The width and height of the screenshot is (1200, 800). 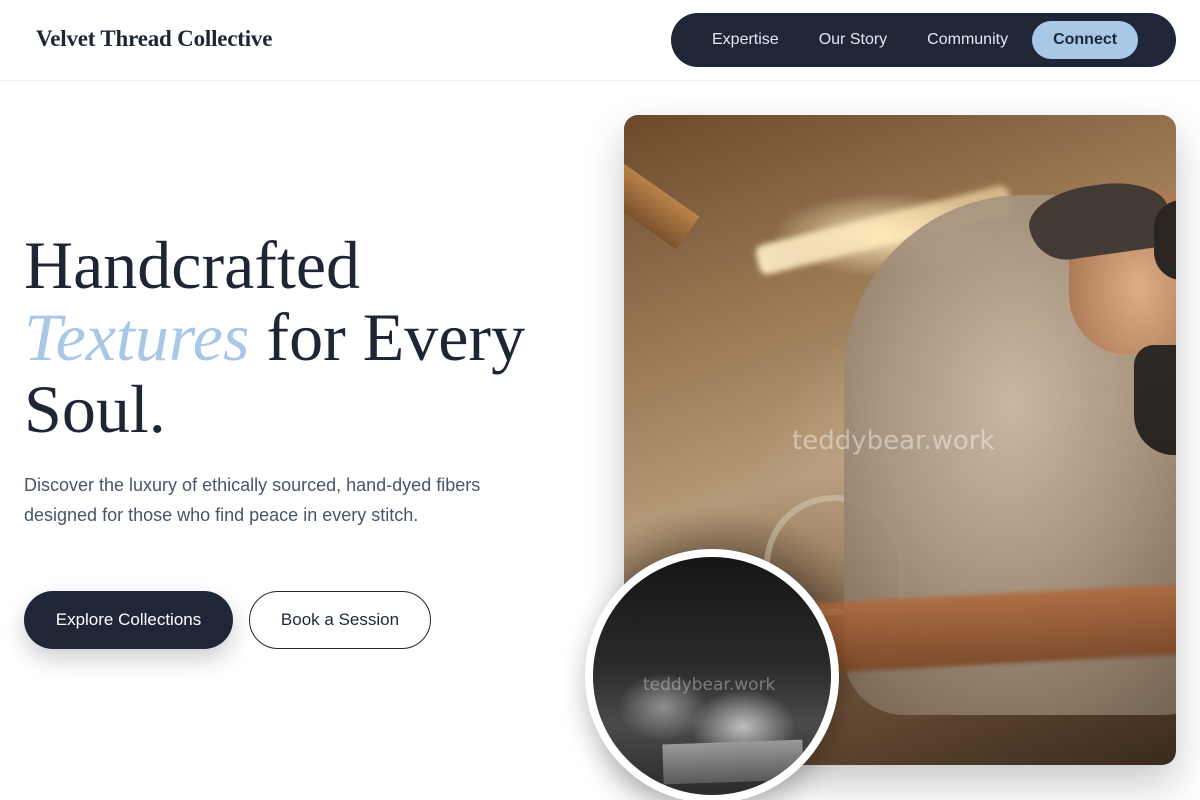 What do you see at coordinates (967, 40) in the screenshot?
I see `nav-link-community: Community` at bounding box center [967, 40].